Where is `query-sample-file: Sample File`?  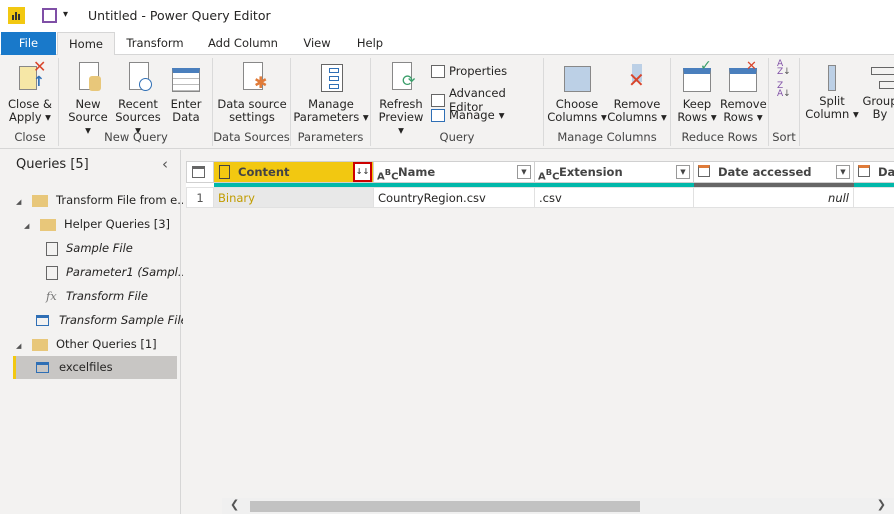 query-sample-file: Sample File is located at coordinates (89, 248).